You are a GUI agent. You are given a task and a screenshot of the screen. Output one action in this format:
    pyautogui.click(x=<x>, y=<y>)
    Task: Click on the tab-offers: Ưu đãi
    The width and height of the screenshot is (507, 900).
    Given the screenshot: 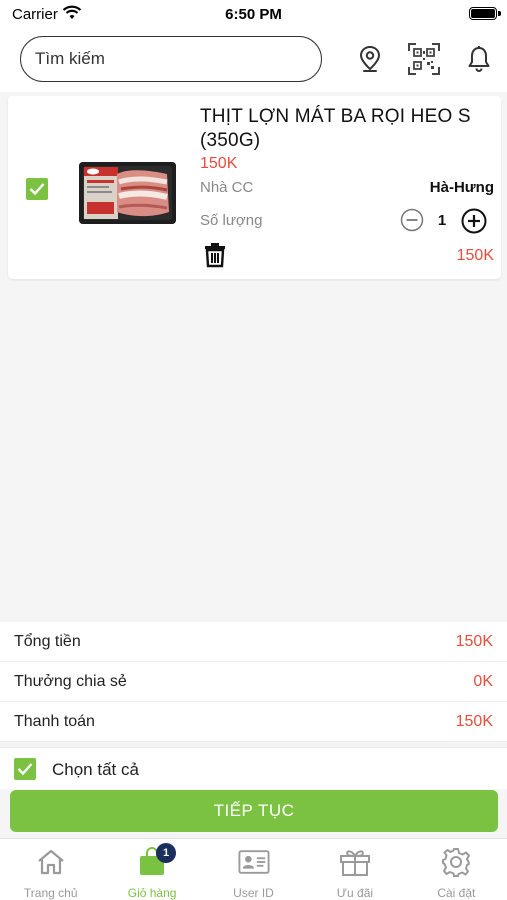 What is the action you would take?
    pyautogui.click(x=354, y=869)
    